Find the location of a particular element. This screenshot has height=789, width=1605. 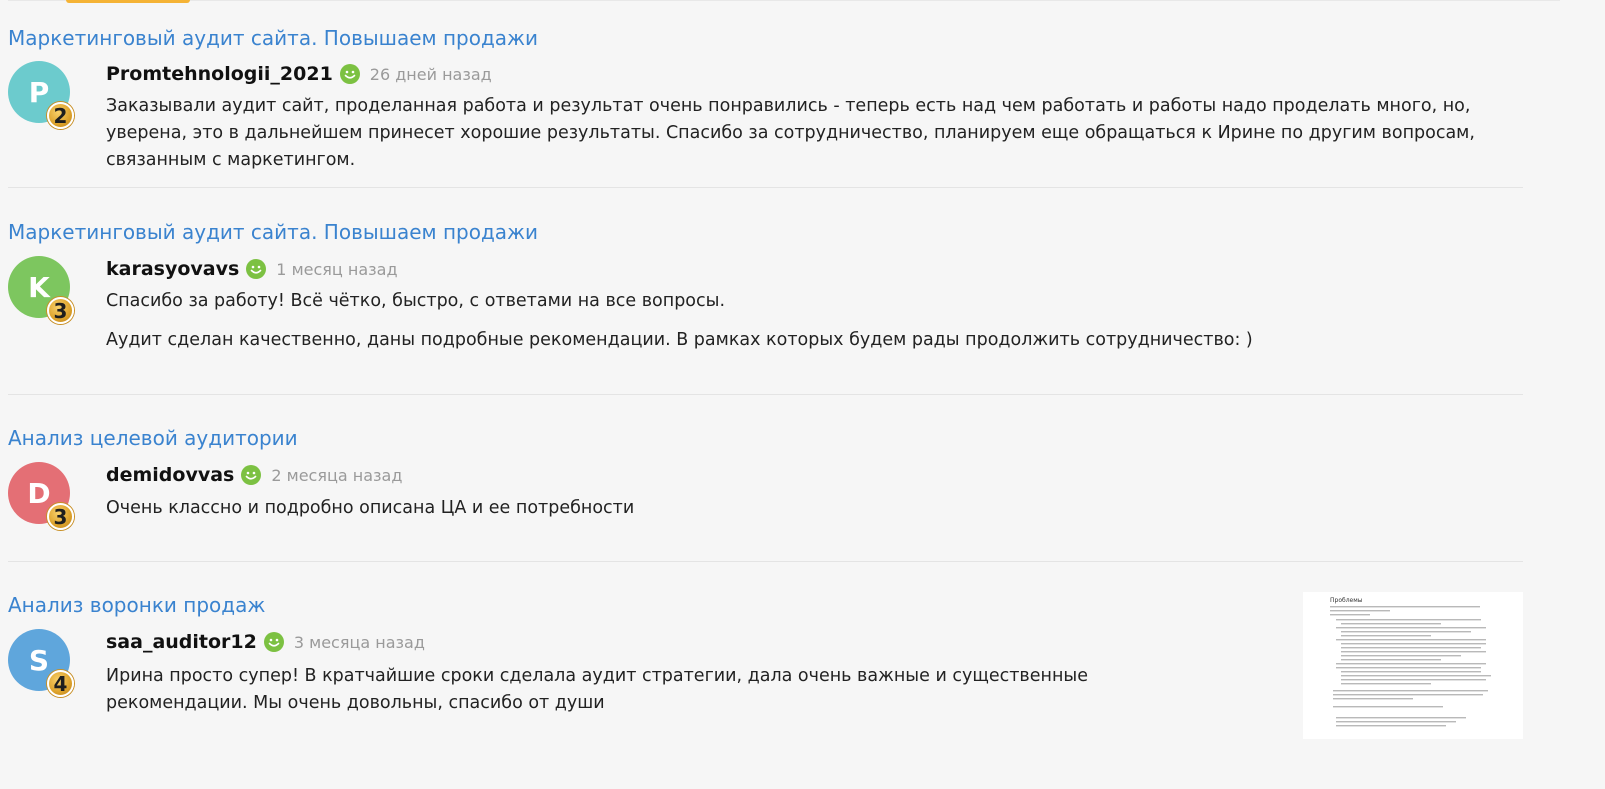

avatar: S 4 is located at coordinates (41, 663).